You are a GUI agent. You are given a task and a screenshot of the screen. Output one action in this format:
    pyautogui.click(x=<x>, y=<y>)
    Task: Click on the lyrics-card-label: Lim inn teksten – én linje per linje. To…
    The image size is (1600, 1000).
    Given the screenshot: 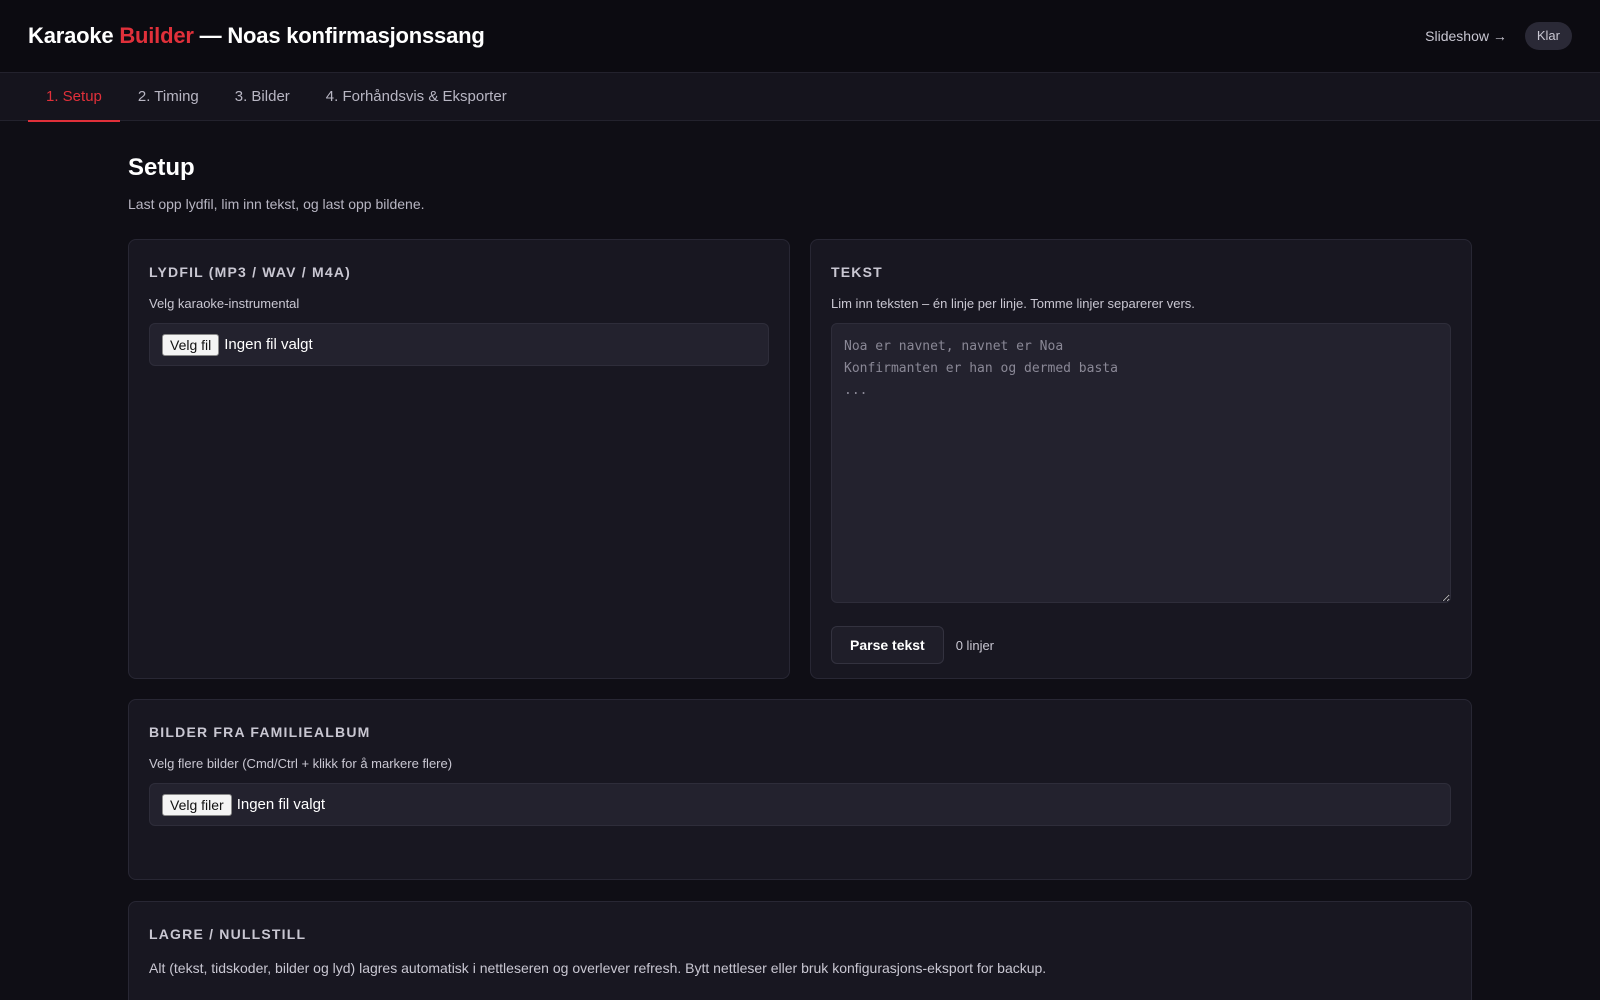 What is the action you would take?
    pyautogui.click(x=1013, y=303)
    